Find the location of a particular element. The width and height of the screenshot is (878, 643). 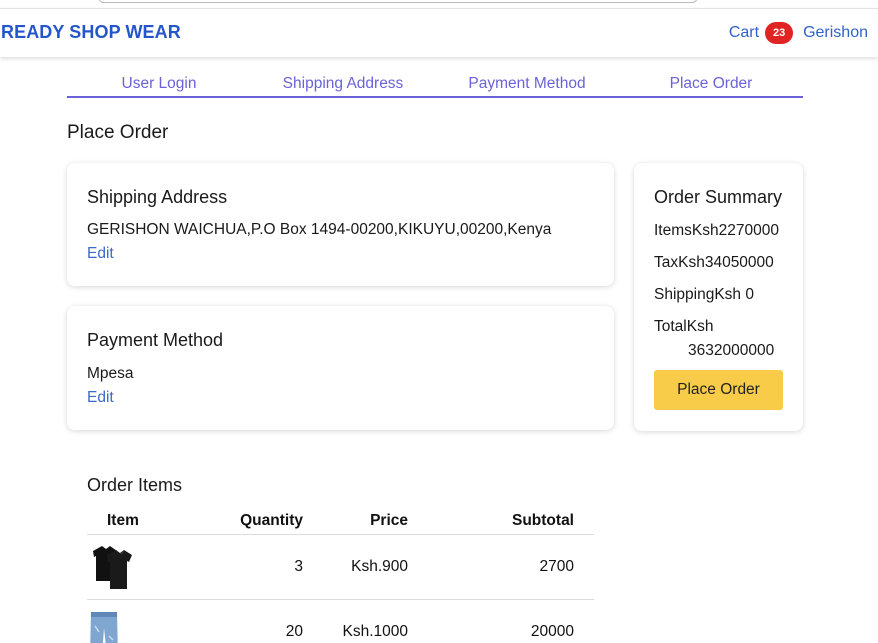

column-header-quantity: Quantity is located at coordinates (250, 521).